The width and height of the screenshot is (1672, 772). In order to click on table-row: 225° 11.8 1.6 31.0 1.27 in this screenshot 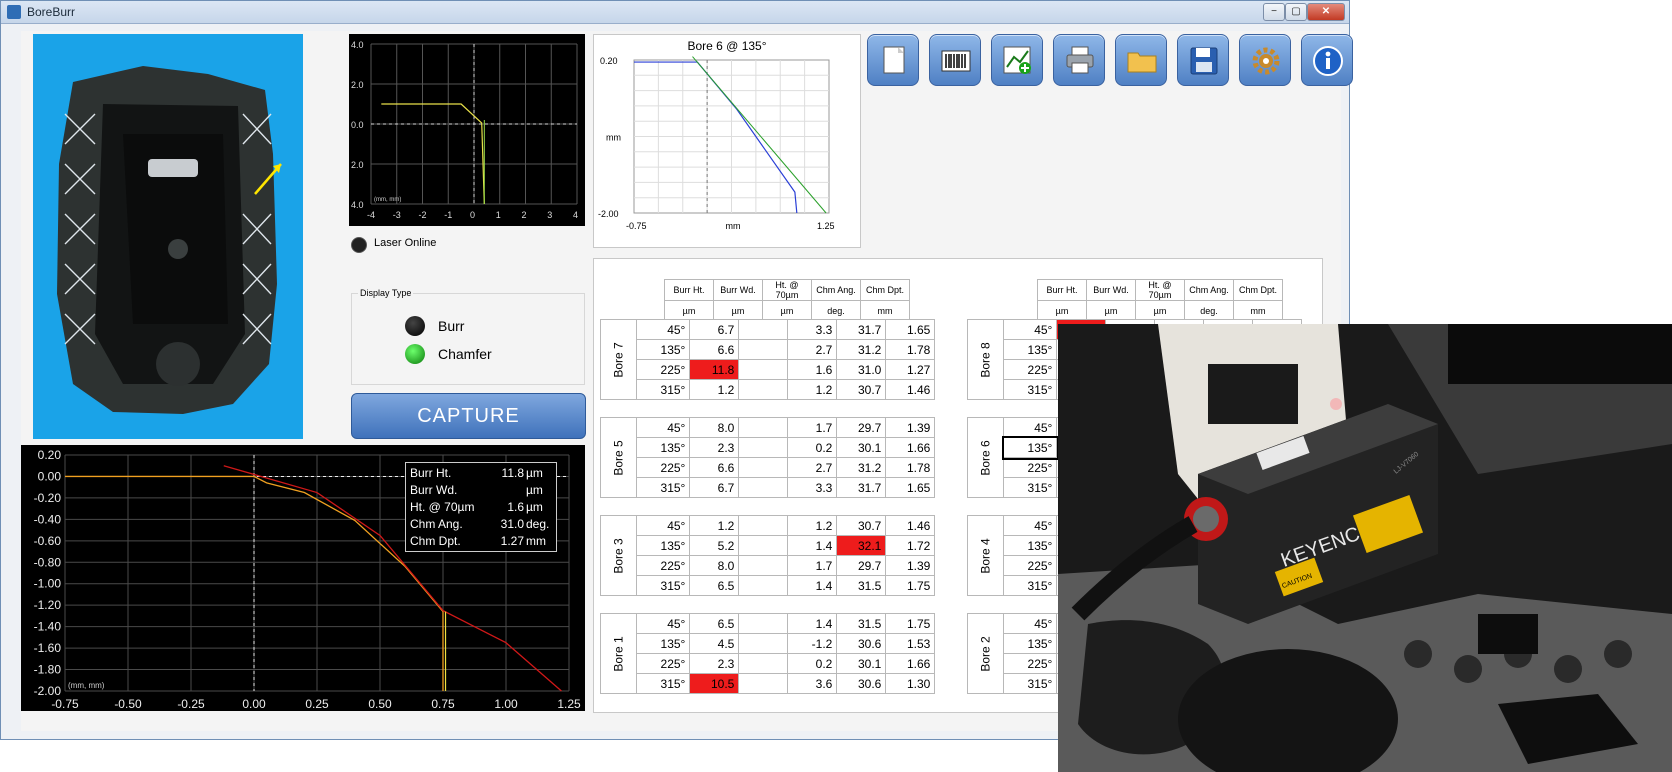, I will do `click(768, 369)`.